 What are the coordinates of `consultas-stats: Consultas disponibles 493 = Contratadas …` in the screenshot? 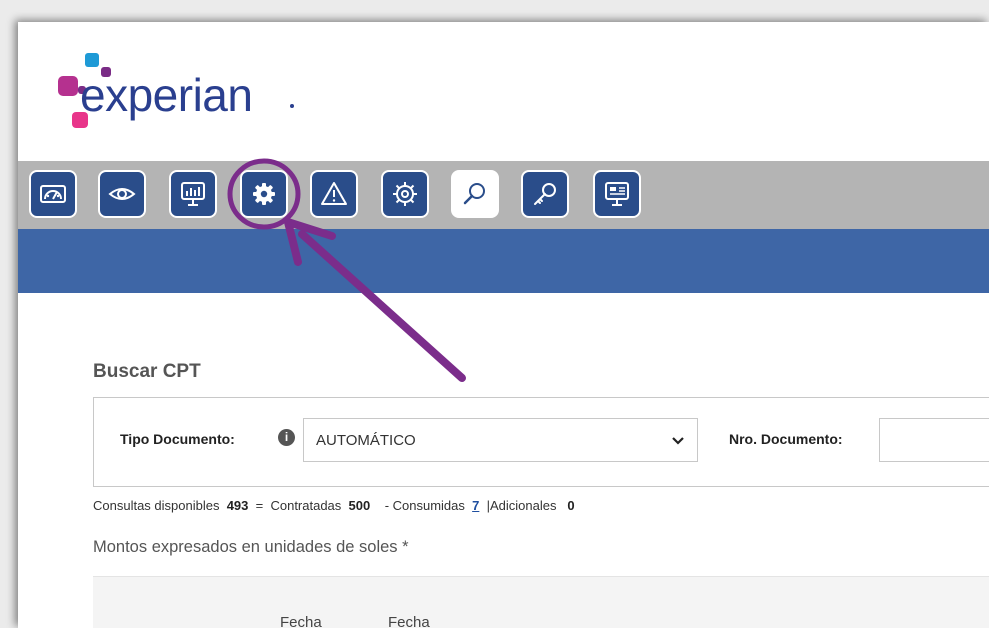 It's located at (334, 505).